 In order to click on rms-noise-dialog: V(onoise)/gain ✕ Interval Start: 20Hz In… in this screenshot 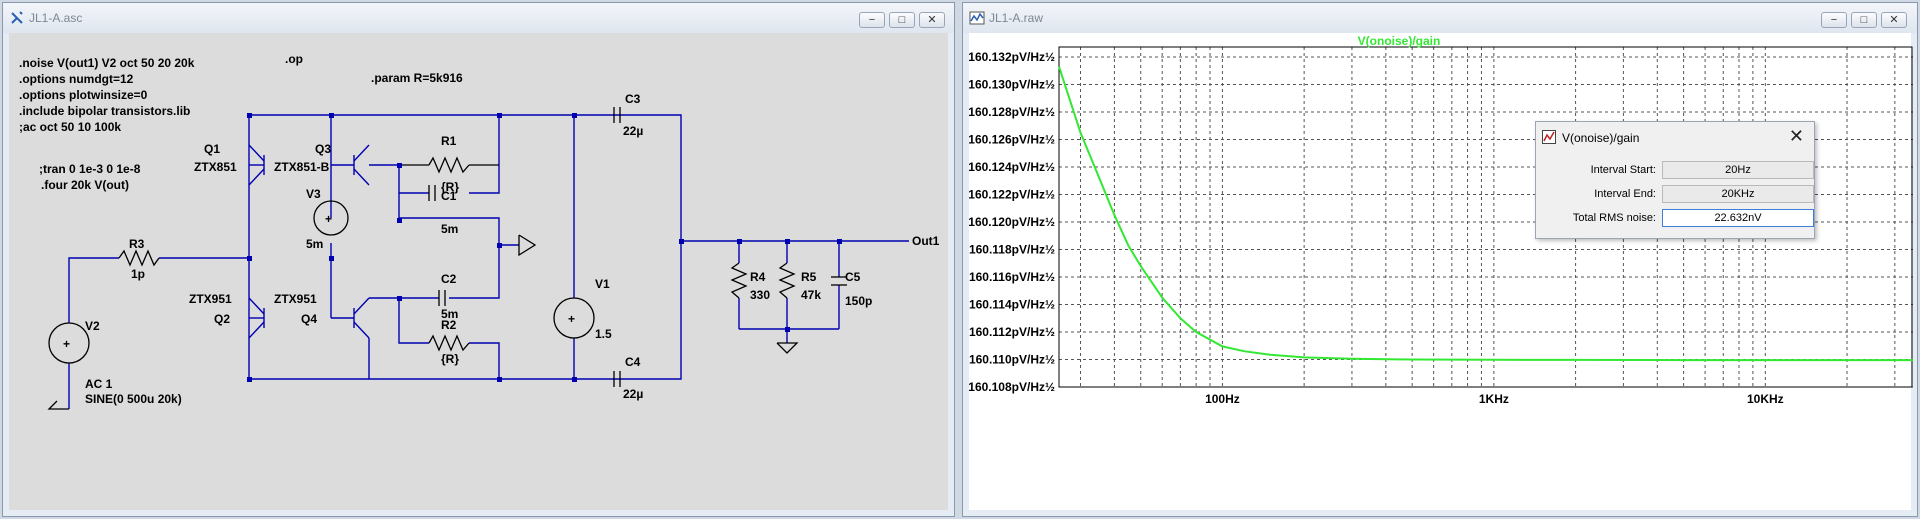, I will do `click(1675, 180)`.